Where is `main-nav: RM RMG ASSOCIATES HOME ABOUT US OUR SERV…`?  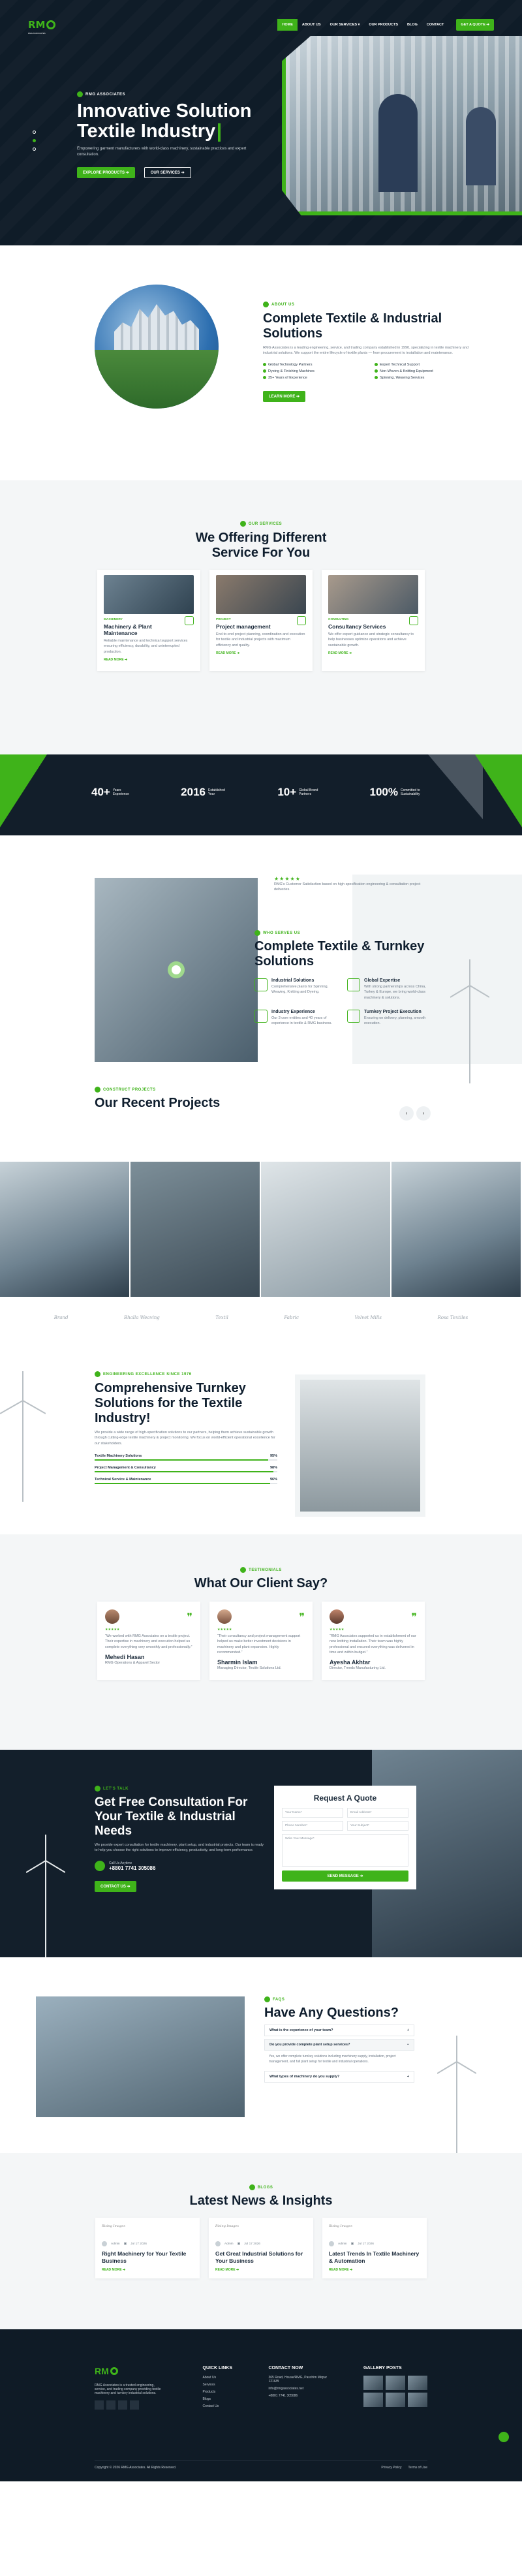
main-nav: RM RMG ASSOCIATES HOME ABOUT US OUR SERV… is located at coordinates (261, 26).